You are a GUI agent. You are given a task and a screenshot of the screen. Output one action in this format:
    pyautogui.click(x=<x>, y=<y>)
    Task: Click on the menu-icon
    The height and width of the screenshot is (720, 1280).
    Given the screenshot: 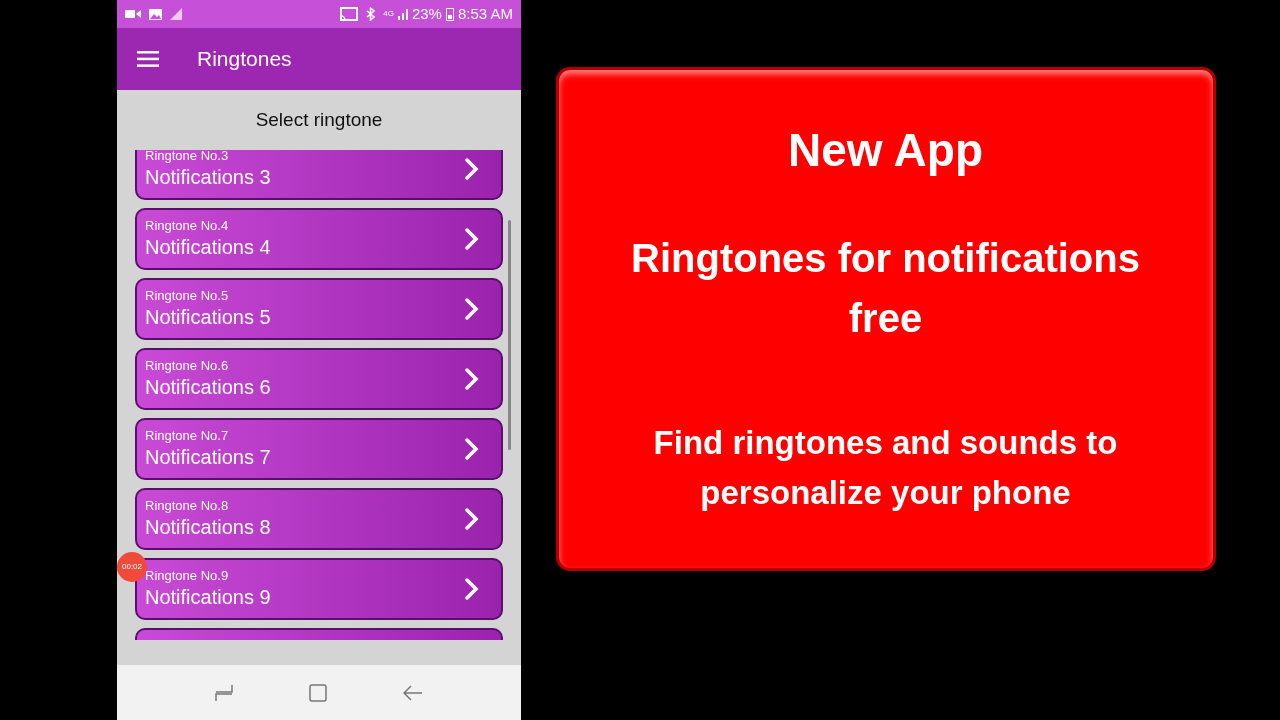 What is the action you would take?
    pyautogui.click(x=148, y=59)
    